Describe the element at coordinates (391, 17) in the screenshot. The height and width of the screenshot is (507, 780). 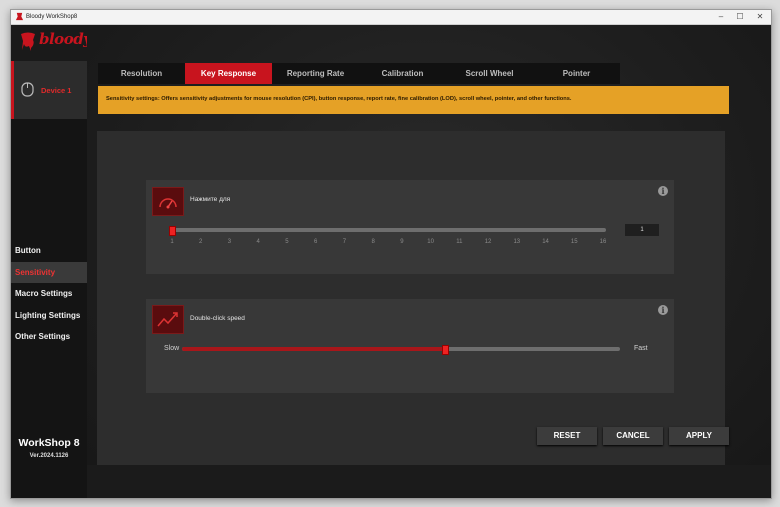
I see `title-bar: Bloody WorkShop8 – ☐ ✕` at that location.